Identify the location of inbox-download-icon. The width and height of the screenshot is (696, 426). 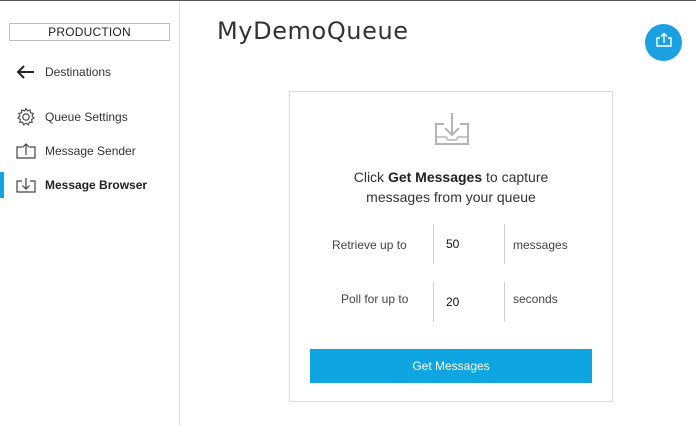
(452, 129).